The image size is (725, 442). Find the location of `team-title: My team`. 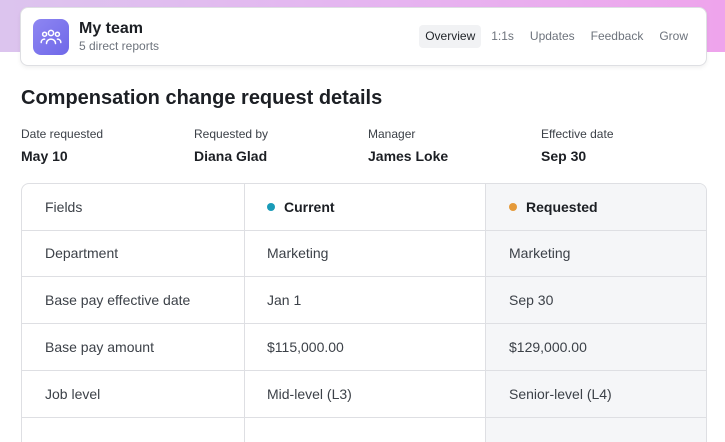

team-title: My team is located at coordinates (111, 28).